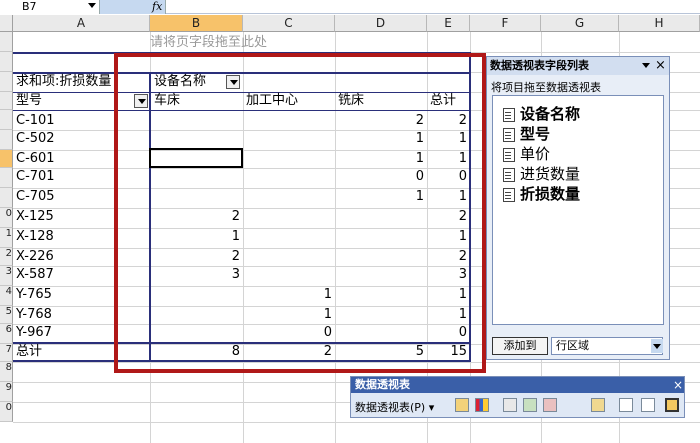 This screenshot has width=700, height=443. Describe the element at coordinates (482, 405) in the screenshot. I see `chart-wizard-icon` at that location.